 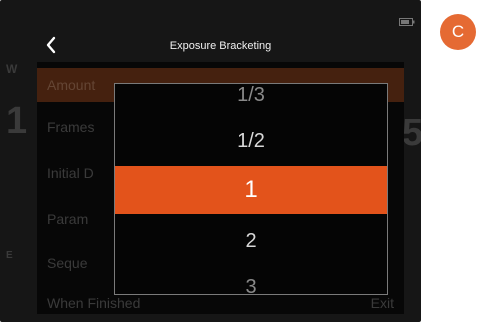 I want to click on picker-option-selected: 1, so click(x=251, y=190).